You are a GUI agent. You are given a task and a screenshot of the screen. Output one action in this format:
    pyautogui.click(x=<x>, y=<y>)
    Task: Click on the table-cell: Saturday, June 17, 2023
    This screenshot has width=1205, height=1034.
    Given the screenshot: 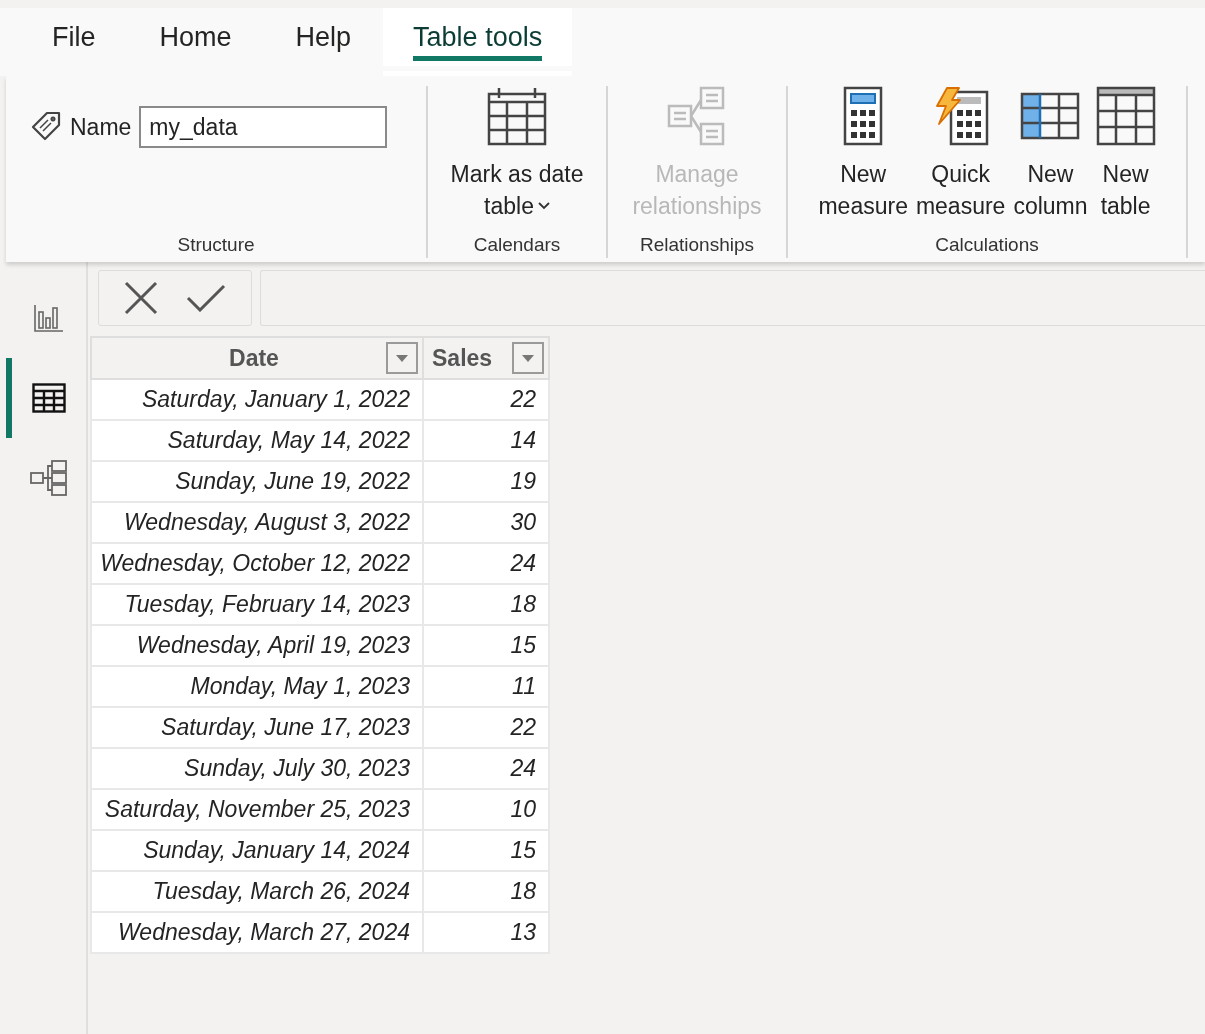 What is the action you would take?
    pyautogui.click(x=257, y=727)
    